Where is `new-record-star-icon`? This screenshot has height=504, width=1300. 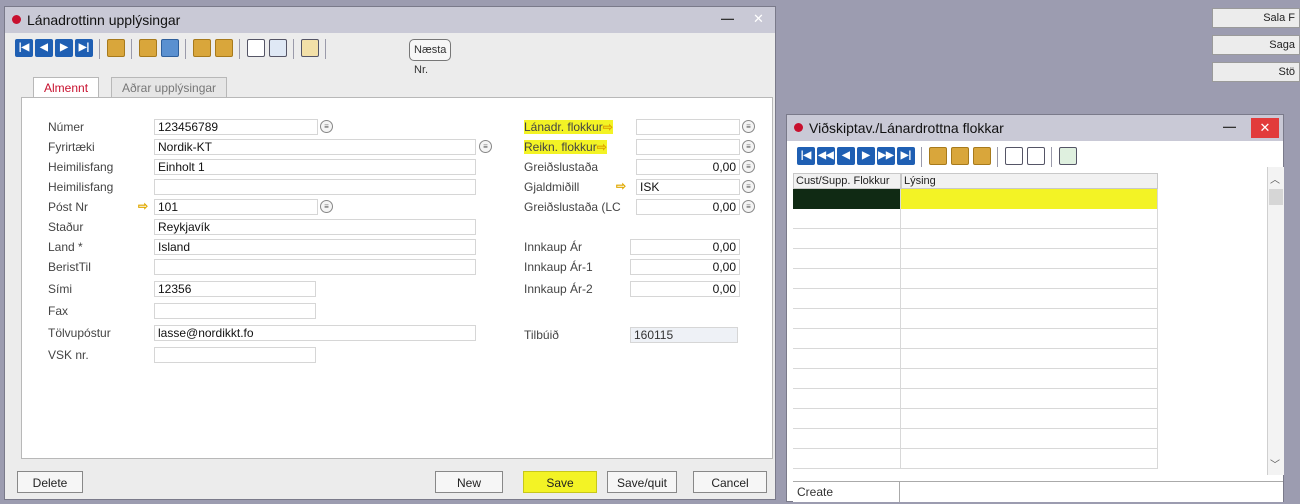 new-record-star-icon is located at coordinates (116, 48).